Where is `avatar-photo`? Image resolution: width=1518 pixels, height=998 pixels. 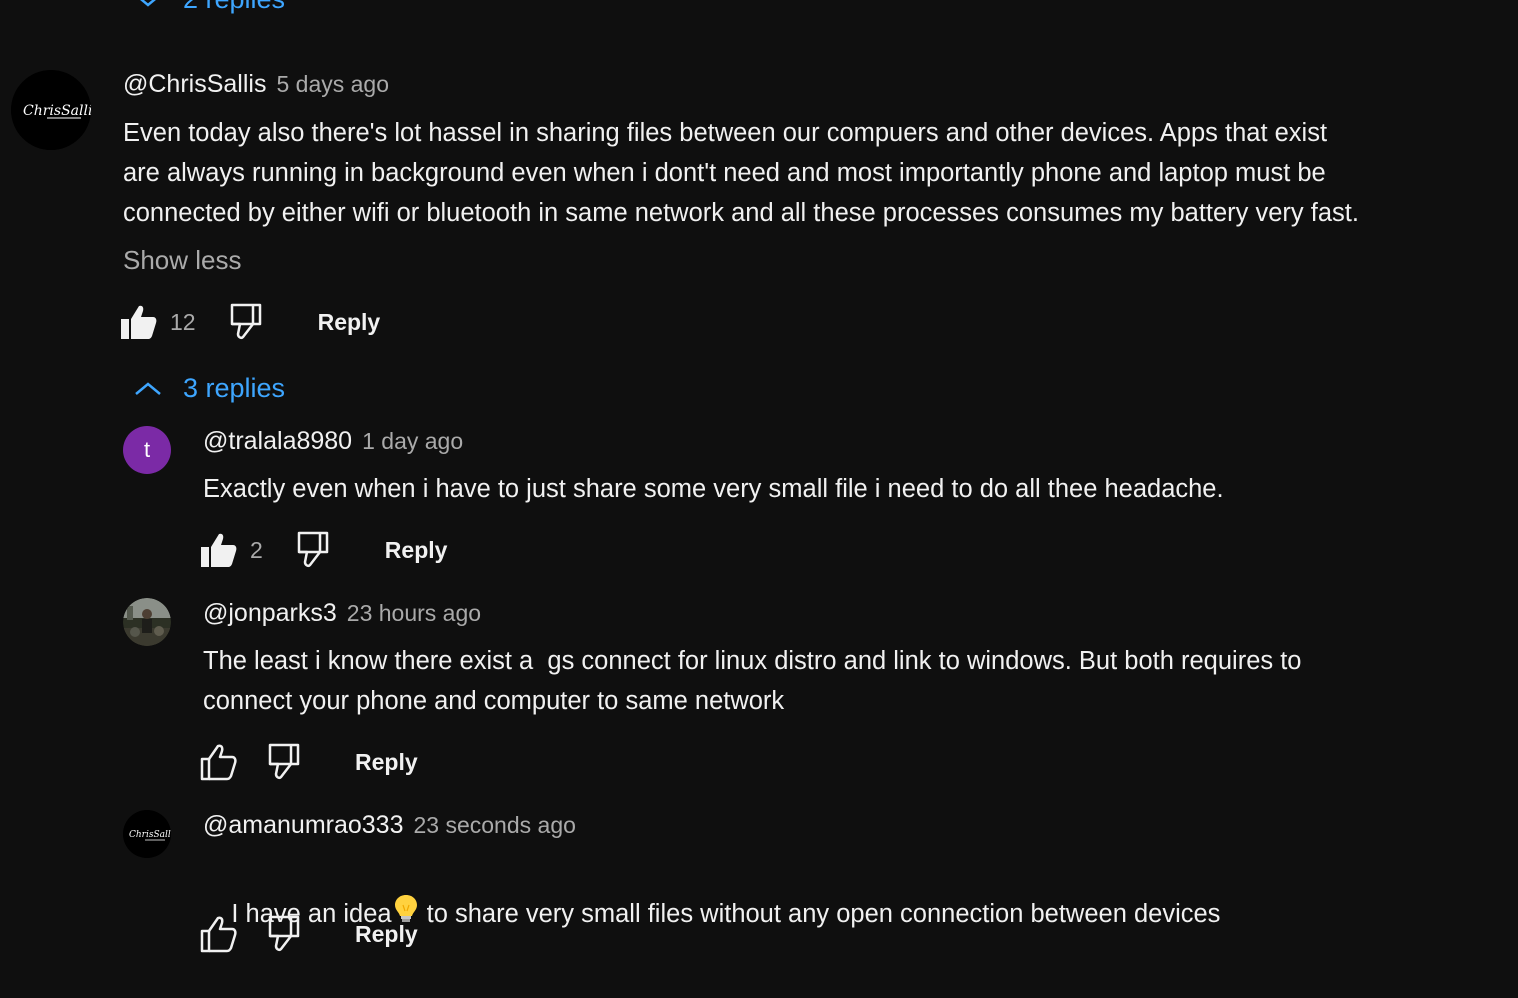
avatar-photo is located at coordinates (147, 622).